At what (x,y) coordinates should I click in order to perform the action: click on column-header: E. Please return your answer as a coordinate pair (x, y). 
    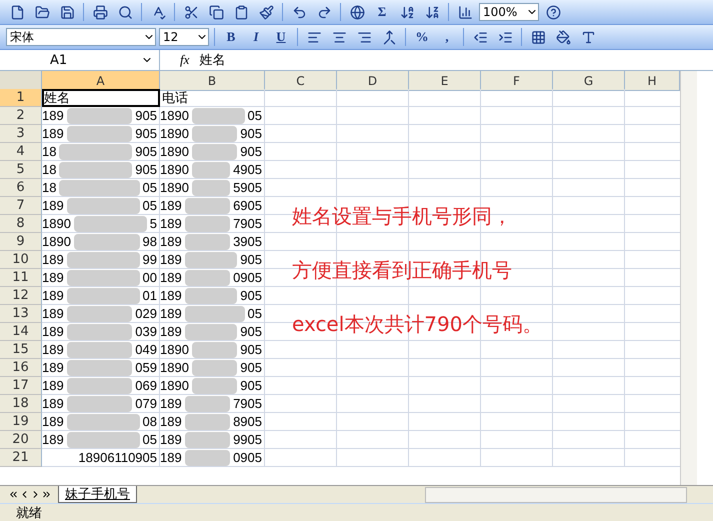
    Looking at the image, I should click on (445, 81).